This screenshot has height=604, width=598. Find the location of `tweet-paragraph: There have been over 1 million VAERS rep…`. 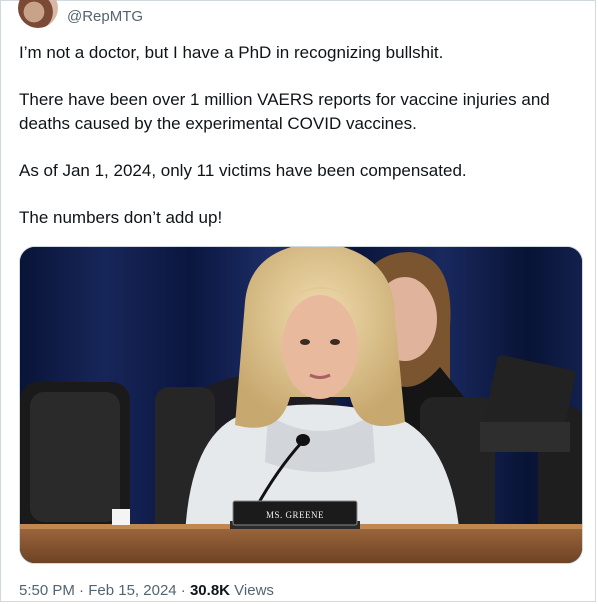

tweet-paragraph: There have been over 1 million VAERS rep… is located at coordinates (287, 111).